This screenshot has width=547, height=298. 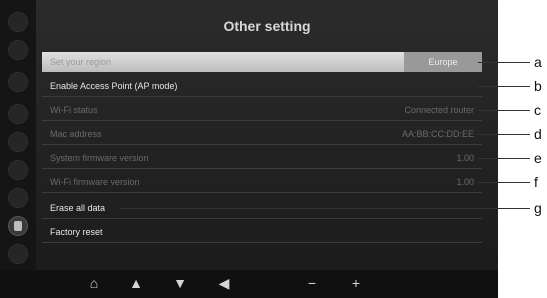 I want to click on callout-label: c, so click(x=537, y=110).